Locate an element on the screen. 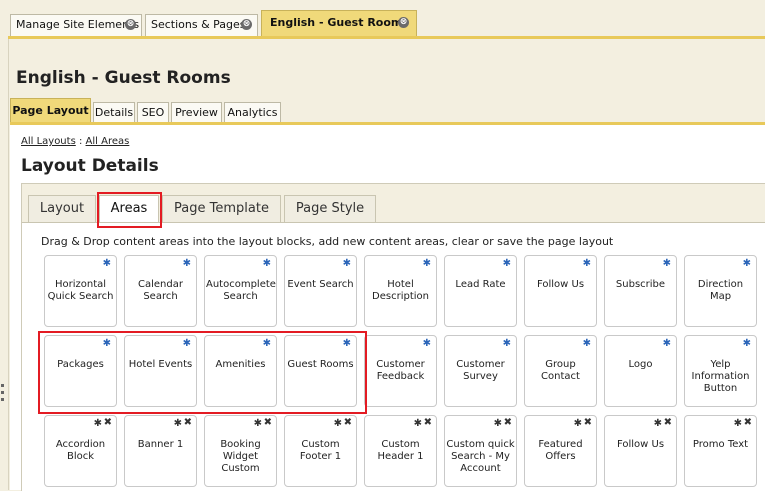 The height and width of the screenshot is (491, 765). tab-areas: Areas is located at coordinates (129, 209).